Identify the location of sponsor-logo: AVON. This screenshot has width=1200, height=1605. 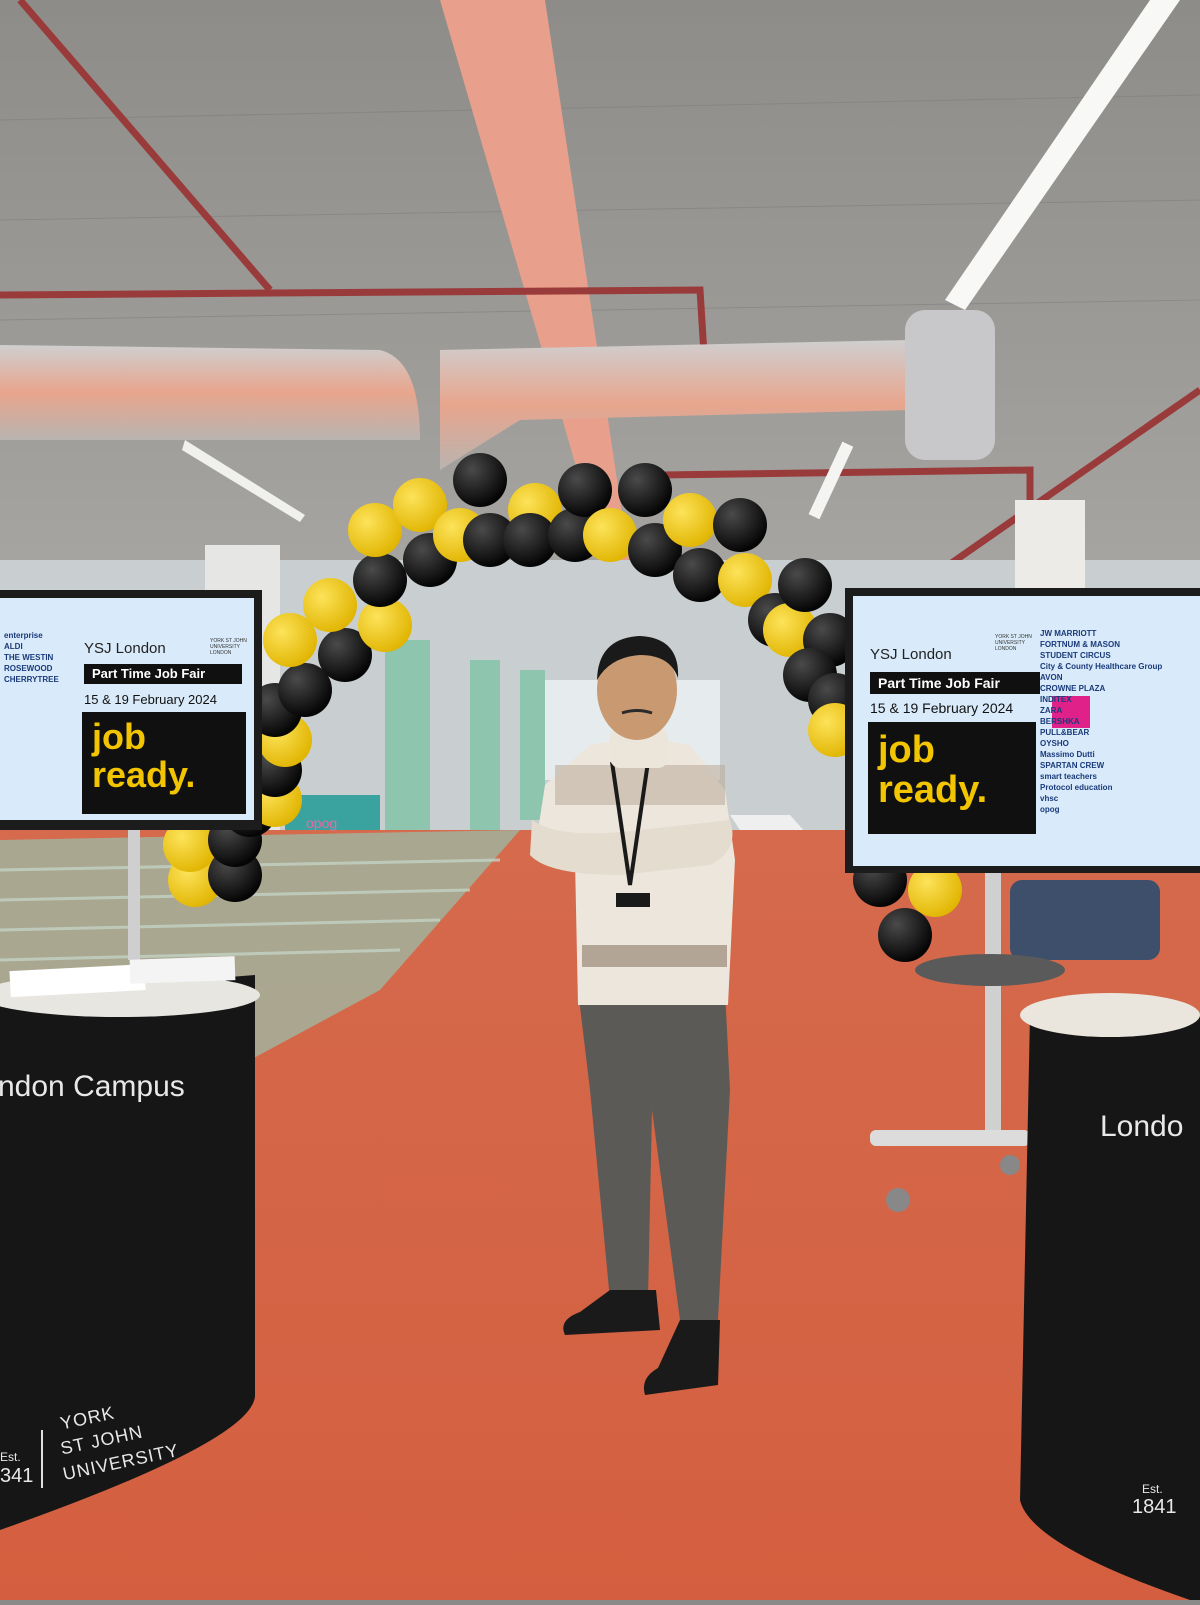
(1051, 677).